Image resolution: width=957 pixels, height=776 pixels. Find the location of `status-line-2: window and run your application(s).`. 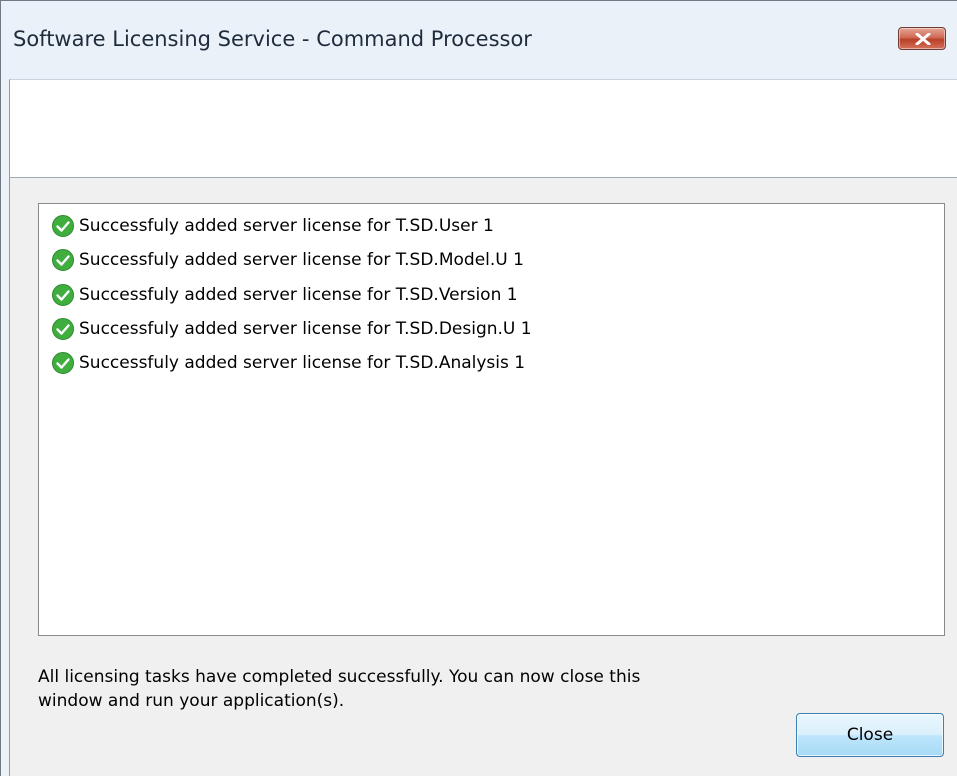

status-line-2: window and run your application(s). is located at coordinates (191, 701).